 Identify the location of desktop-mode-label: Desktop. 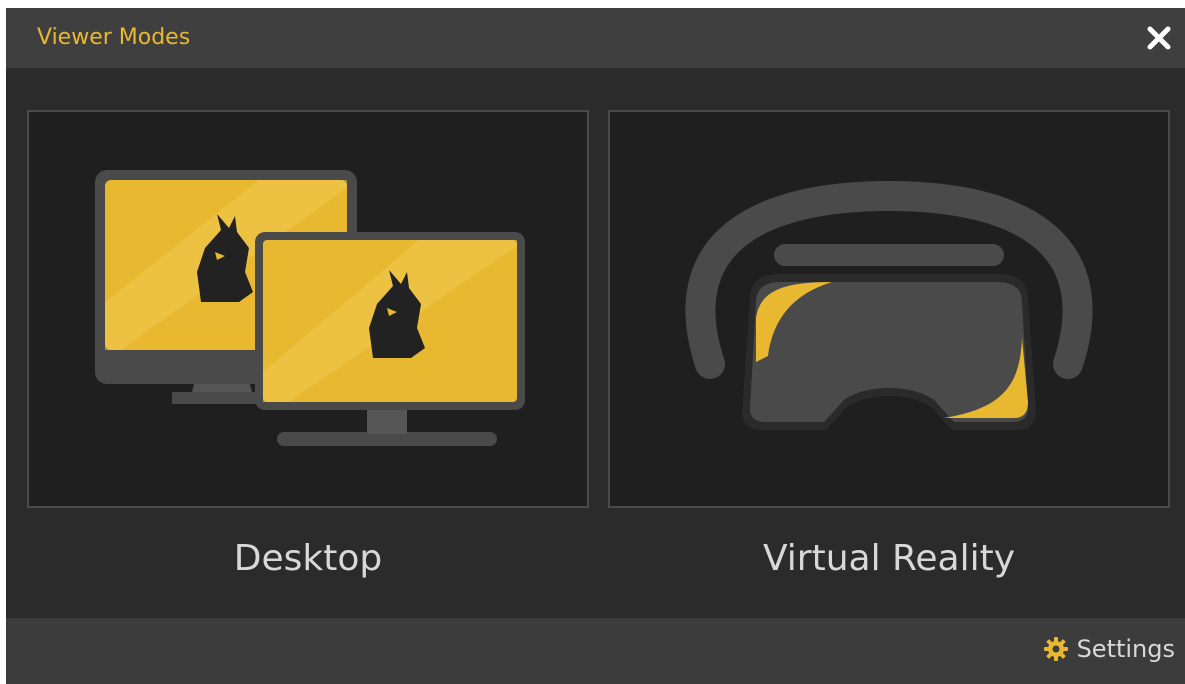
(308, 559).